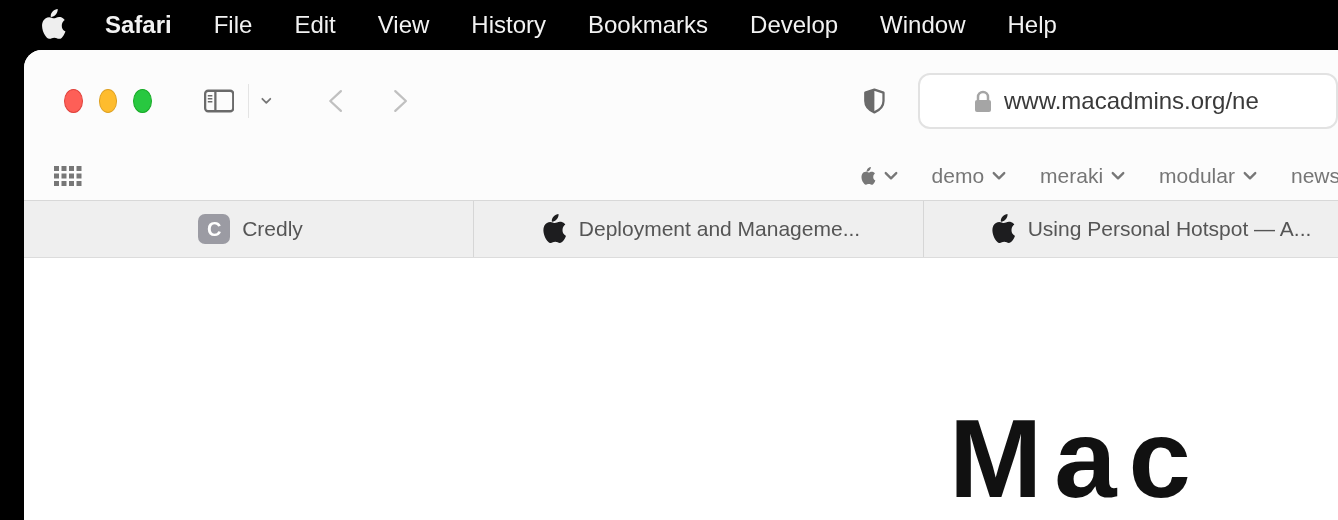 Image resolution: width=1338 pixels, height=520 pixels. What do you see at coordinates (923, 25) in the screenshot?
I see `menu-item: Window` at bounding box center [923, 25].